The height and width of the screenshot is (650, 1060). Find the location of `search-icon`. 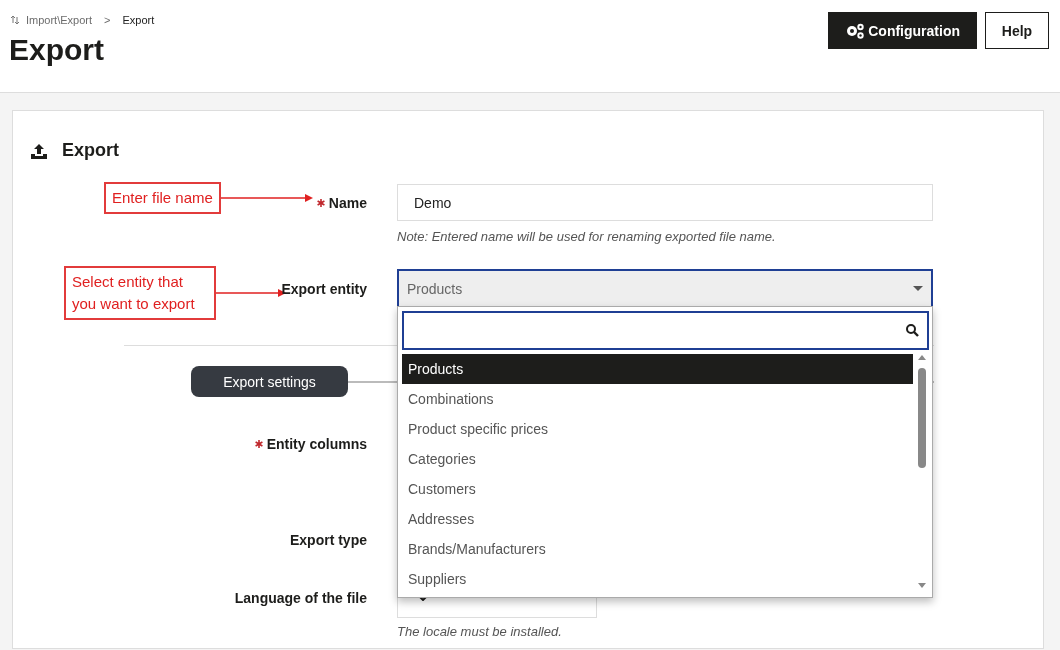

search-icon is located at coordinates (912, 330).